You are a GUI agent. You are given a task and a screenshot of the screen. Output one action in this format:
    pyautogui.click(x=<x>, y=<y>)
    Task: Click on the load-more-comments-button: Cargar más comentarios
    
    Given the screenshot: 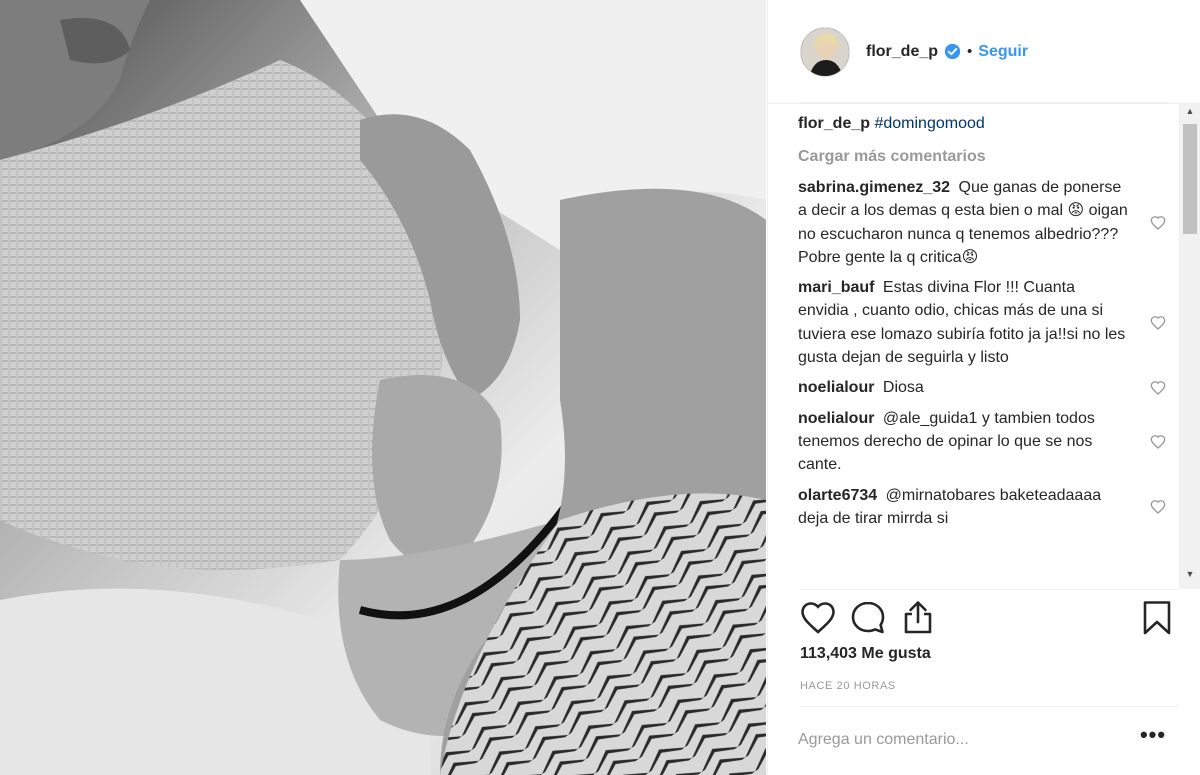 What is the action you would take?
    pyautogui.click(x=983, y=157)
    